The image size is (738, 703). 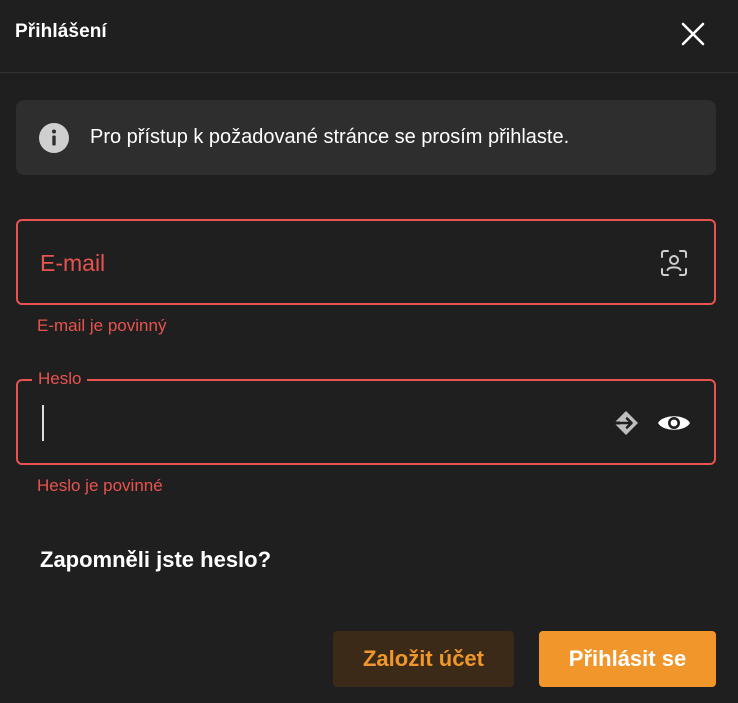 What do you see at coordinates (366, 417) in the screenshot?
I see `password-field: Heslo` at bounding box center [366, 417].